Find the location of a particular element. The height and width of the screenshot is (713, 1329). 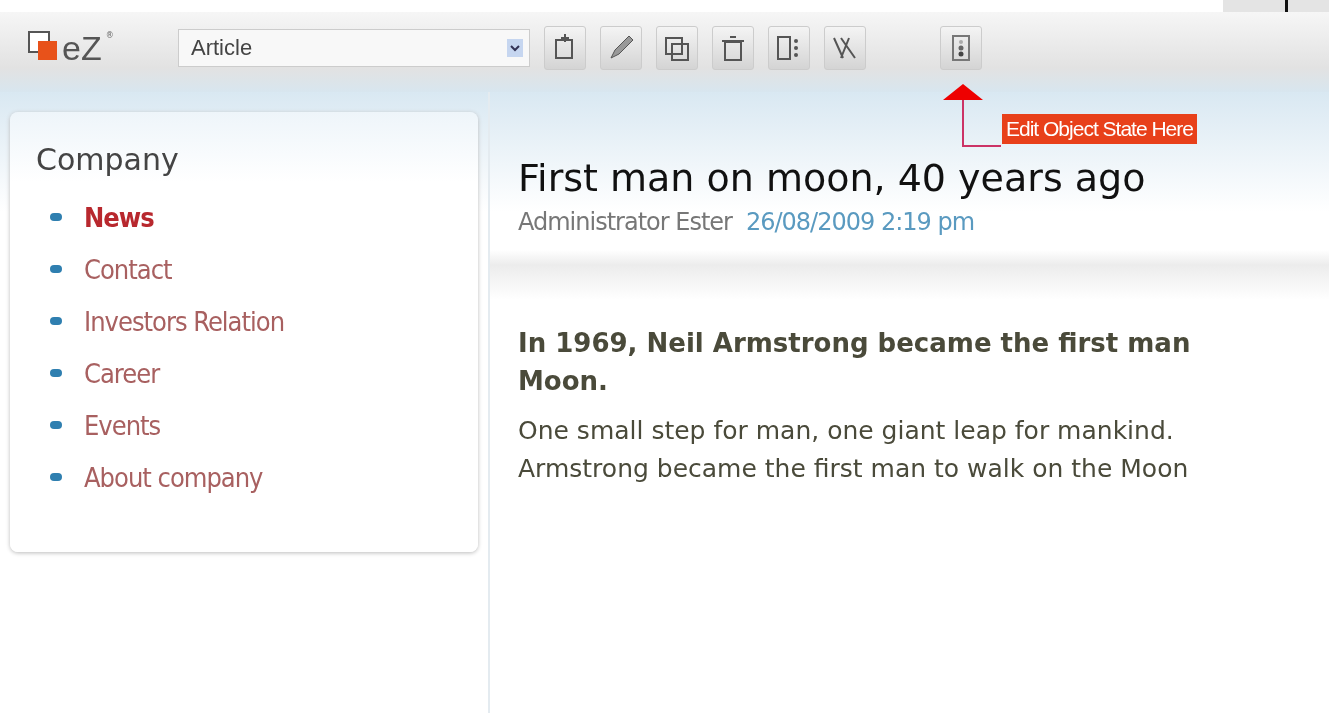

dropdown-icon is located at coordinates (515, 48).